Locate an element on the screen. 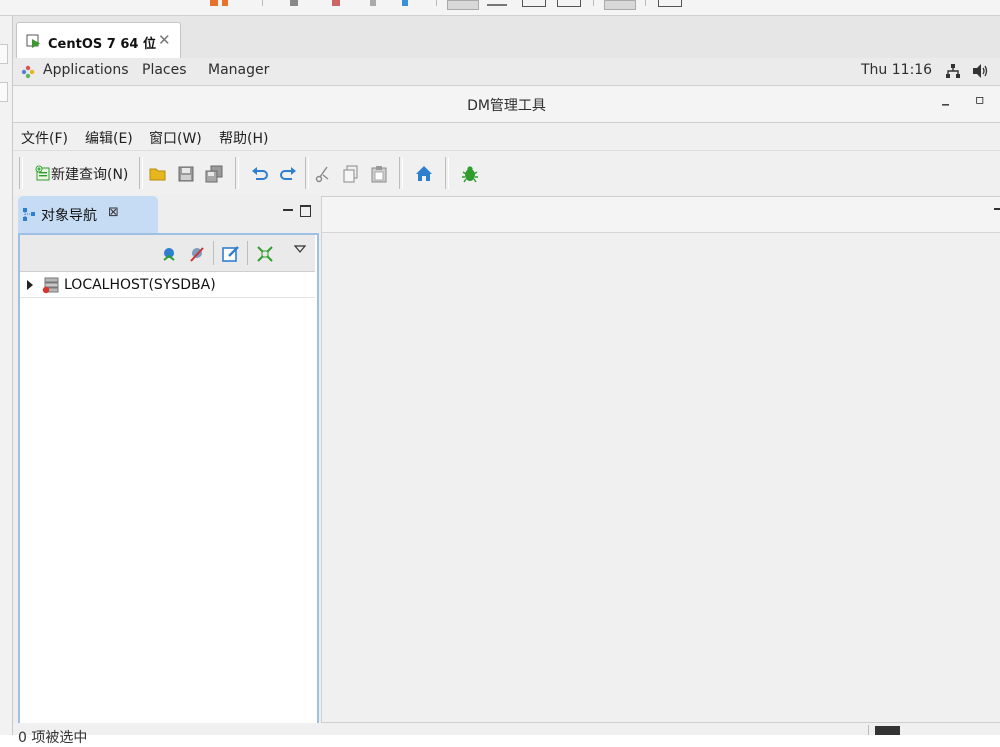 Image resolution: width=1000 pixels, height=747 pixels. manager-menu: Manager is located at coordinates (238, 70).